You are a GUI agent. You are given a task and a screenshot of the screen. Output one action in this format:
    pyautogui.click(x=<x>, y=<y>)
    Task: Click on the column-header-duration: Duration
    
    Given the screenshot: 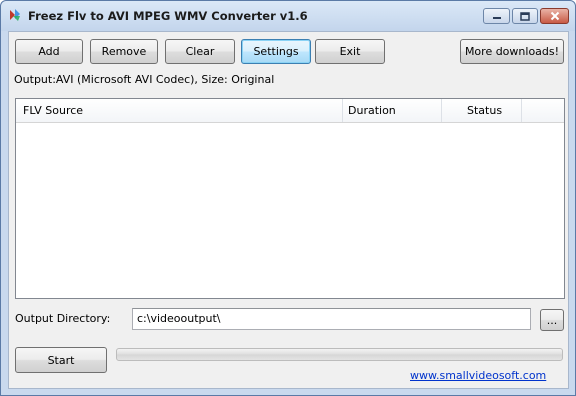 What is the action you would take?
    pyautogui.click(x=392, y=110)
    